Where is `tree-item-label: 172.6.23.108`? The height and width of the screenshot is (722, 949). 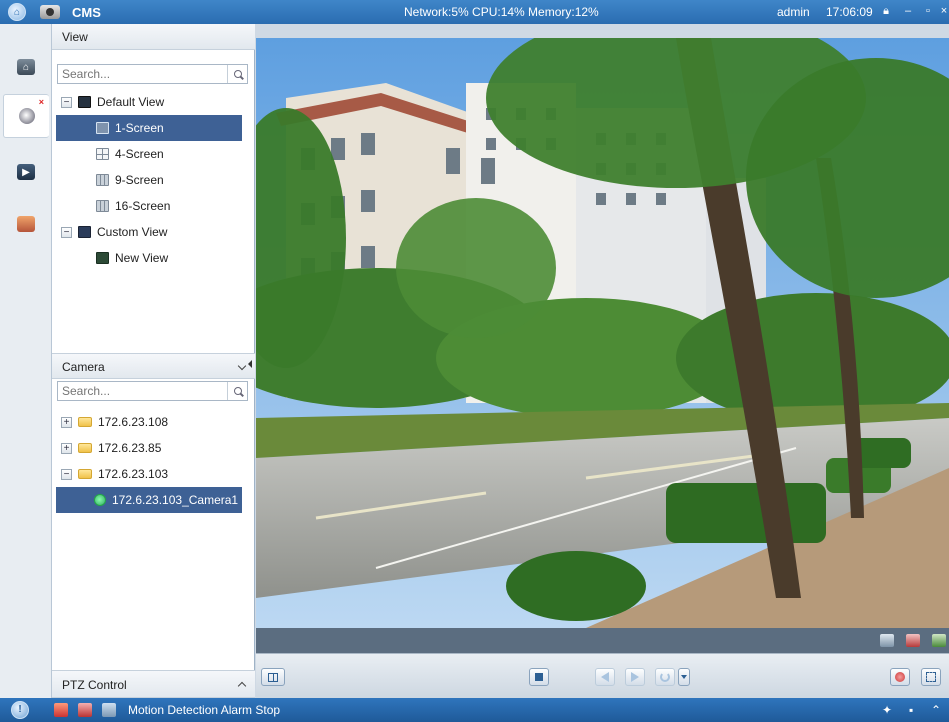 tree-item-label: 172.6.23.108 is located at coordinates (133, 422).